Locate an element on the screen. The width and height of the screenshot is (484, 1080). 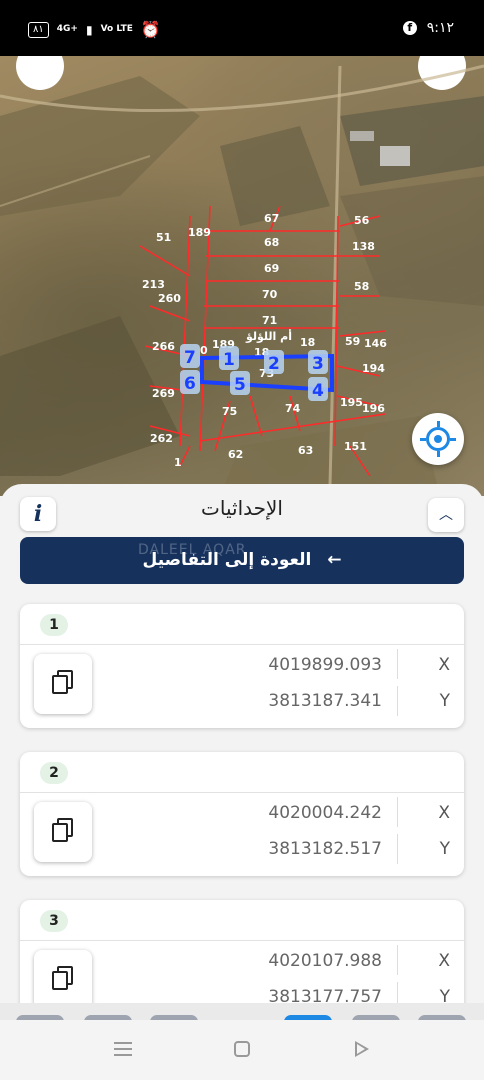
parcel-label: 59 is located at coordinates (352, 341).